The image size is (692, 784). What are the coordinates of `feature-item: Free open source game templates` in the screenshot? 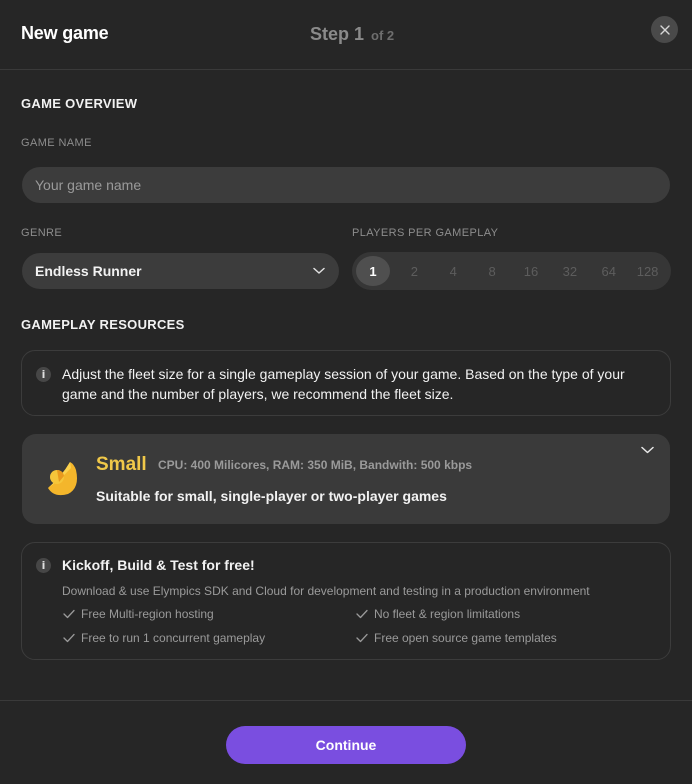 It's located at (456, 638).